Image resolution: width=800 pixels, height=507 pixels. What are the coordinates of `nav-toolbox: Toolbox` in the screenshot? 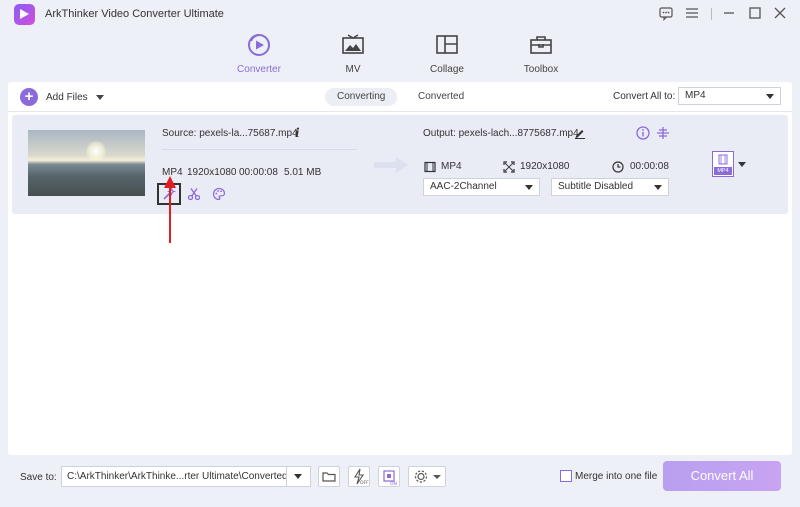 It's located at (541, 53).